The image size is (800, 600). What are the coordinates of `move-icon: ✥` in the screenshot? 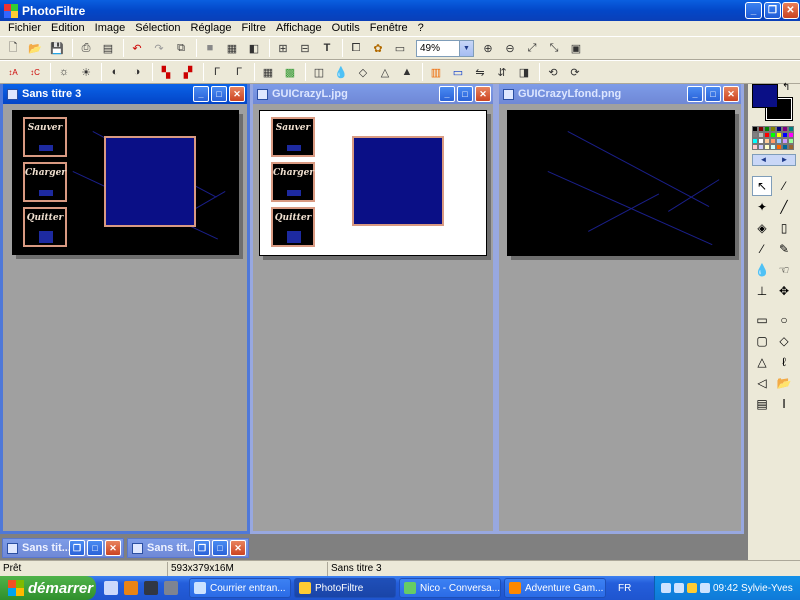 It's located at (784, 291).